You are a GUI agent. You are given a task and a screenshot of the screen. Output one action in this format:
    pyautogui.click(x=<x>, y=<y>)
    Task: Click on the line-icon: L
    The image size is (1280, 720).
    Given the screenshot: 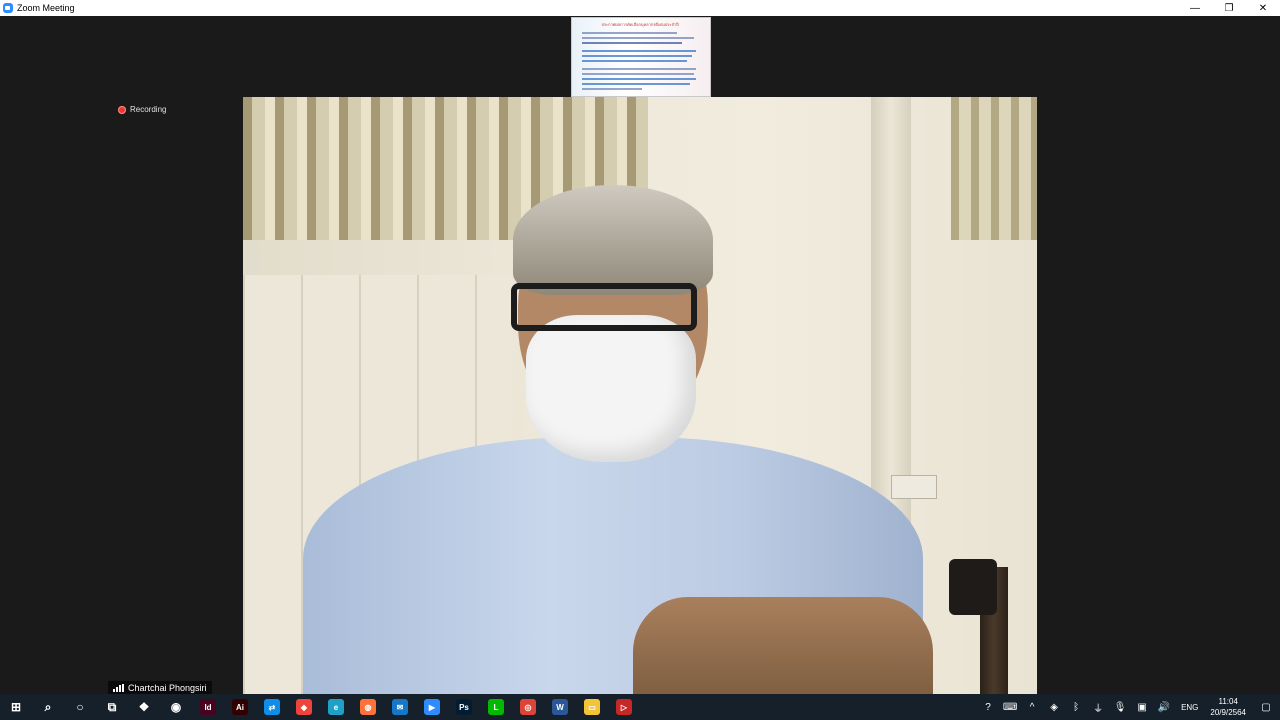 What is the action you would take?
    pyautogui.click(x=496, y=707)
    